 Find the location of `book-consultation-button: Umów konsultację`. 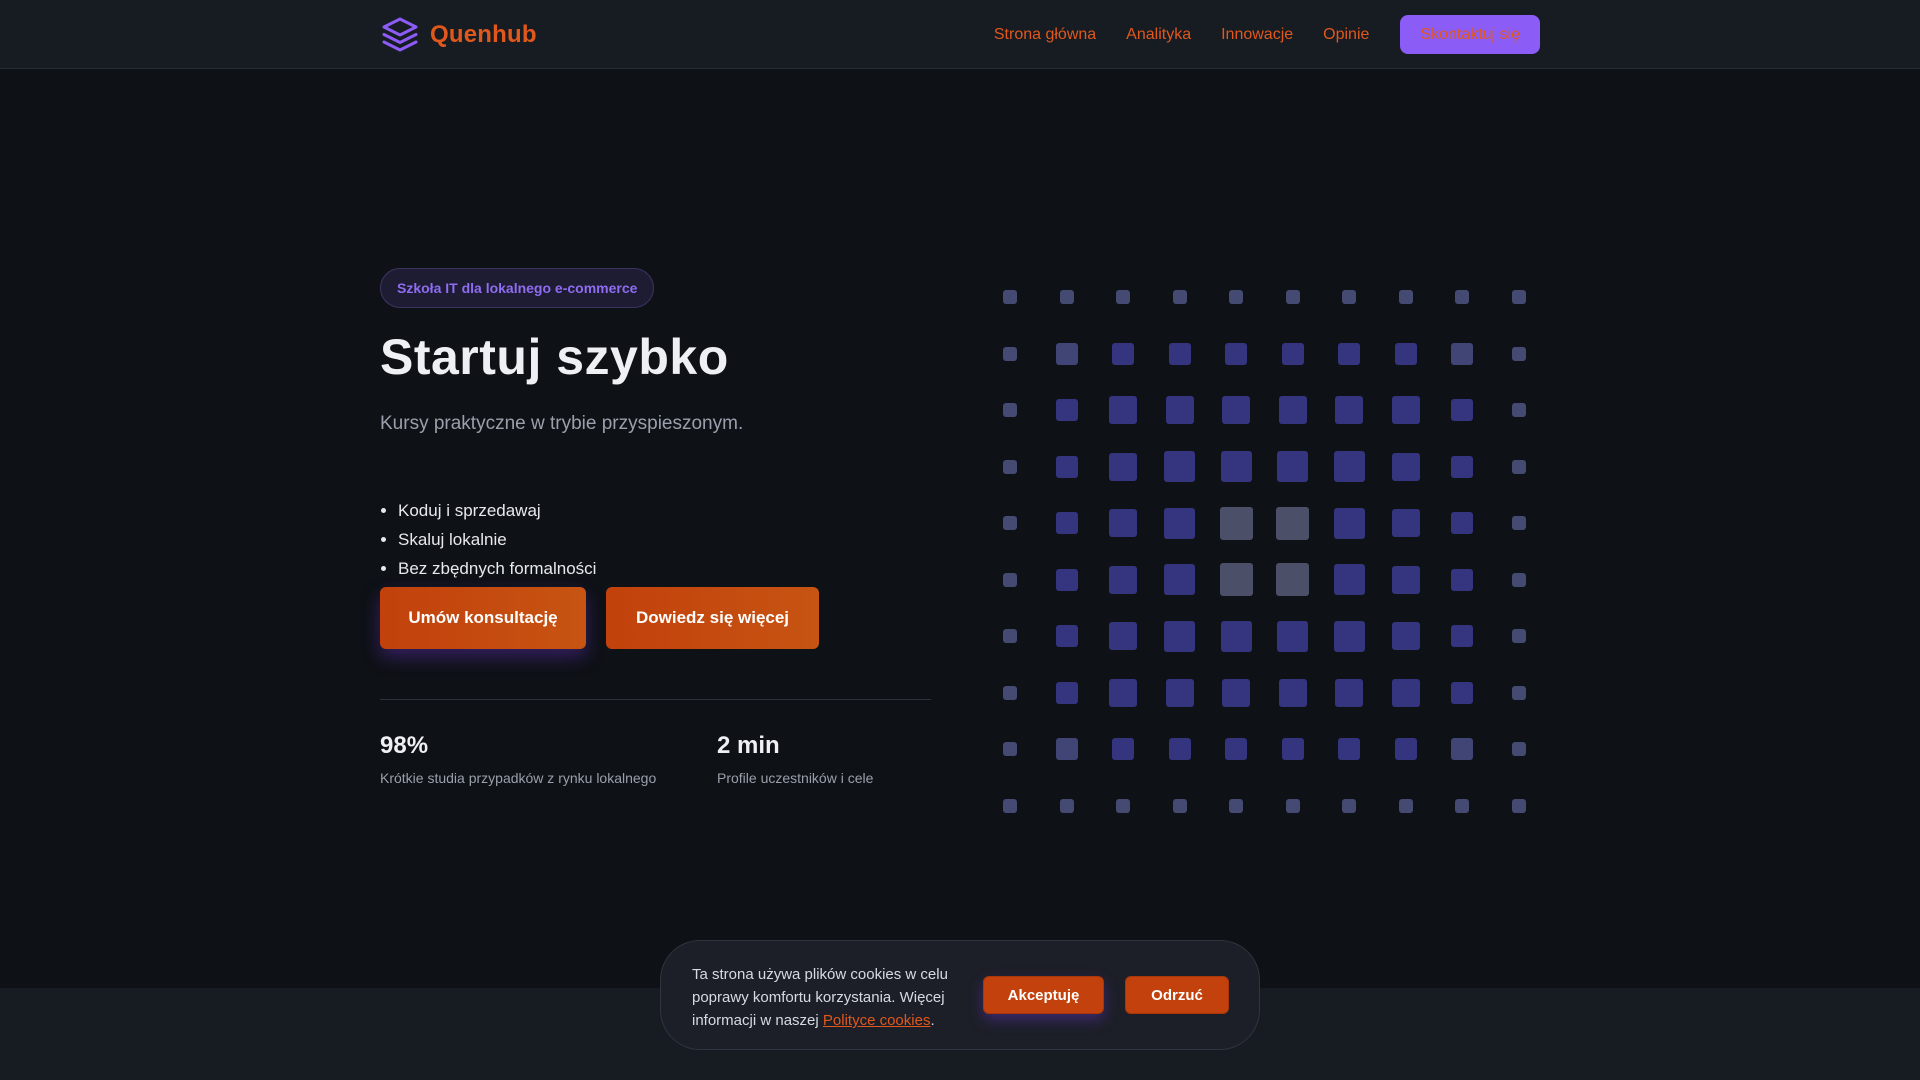

book-consultation-button: Umów konsultację is located at coordinates (483, 618).